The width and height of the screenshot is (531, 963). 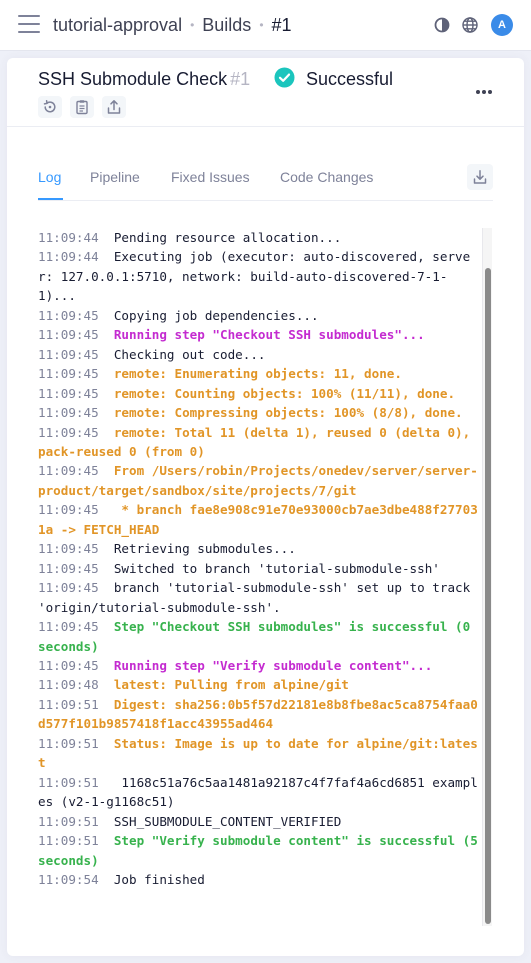 I want to click on tab-log: Log, so click(x=49, y=177).